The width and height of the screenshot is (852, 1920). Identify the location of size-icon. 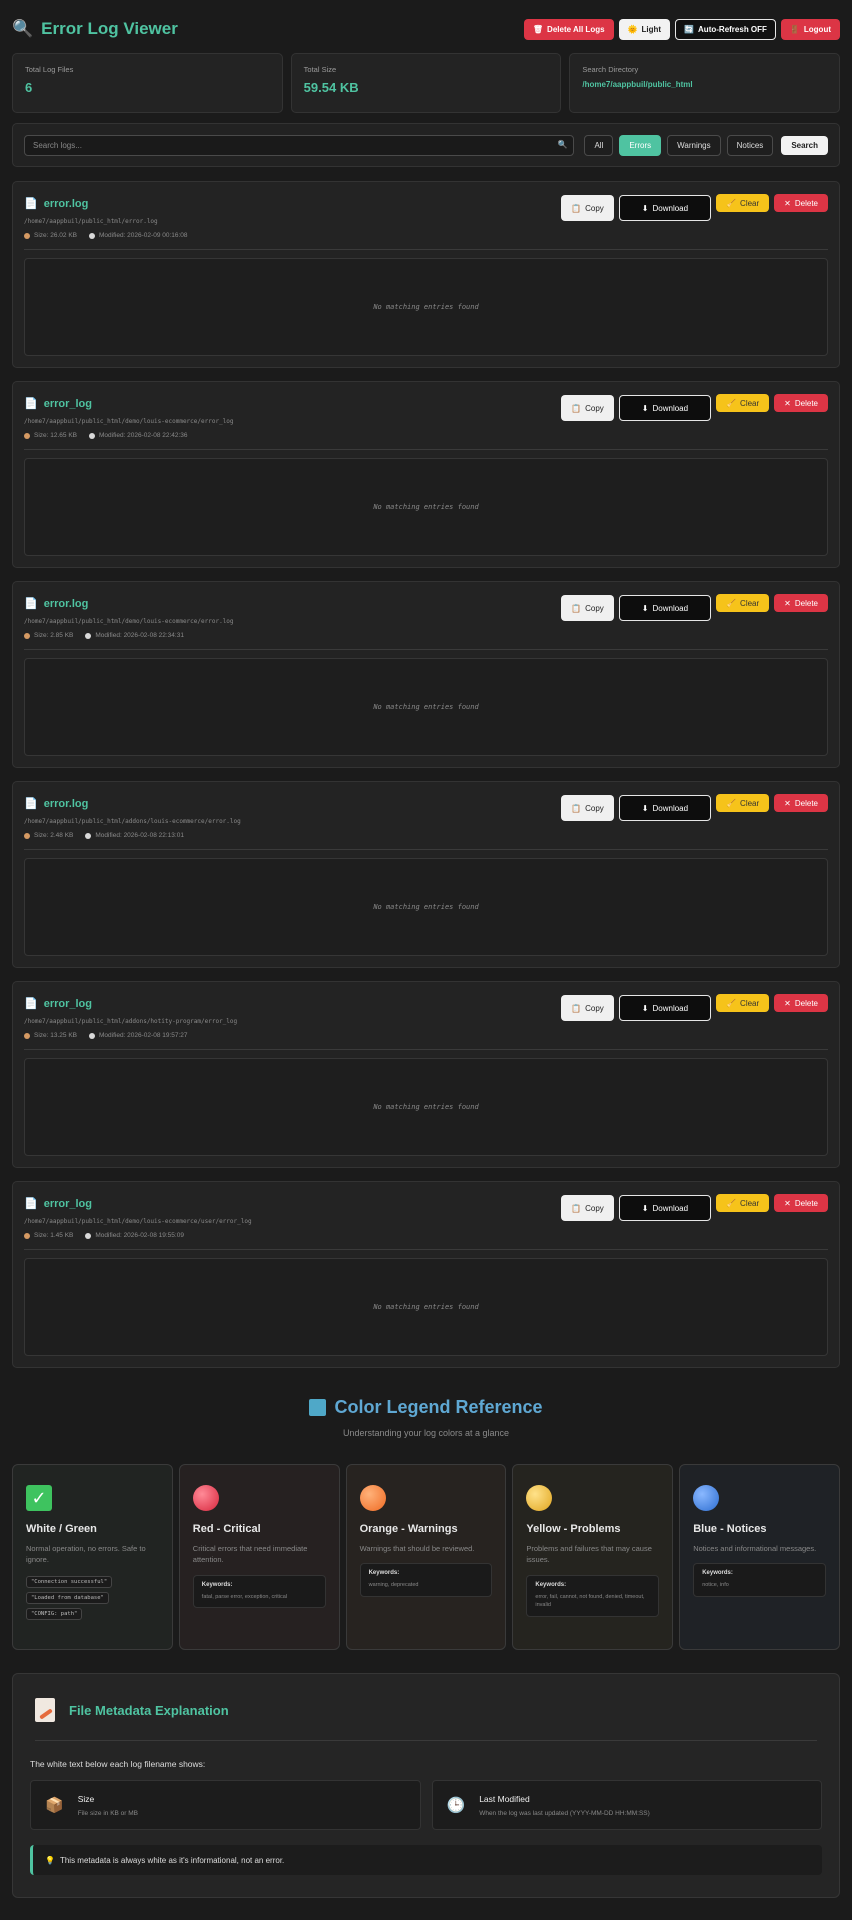
(27, 635).